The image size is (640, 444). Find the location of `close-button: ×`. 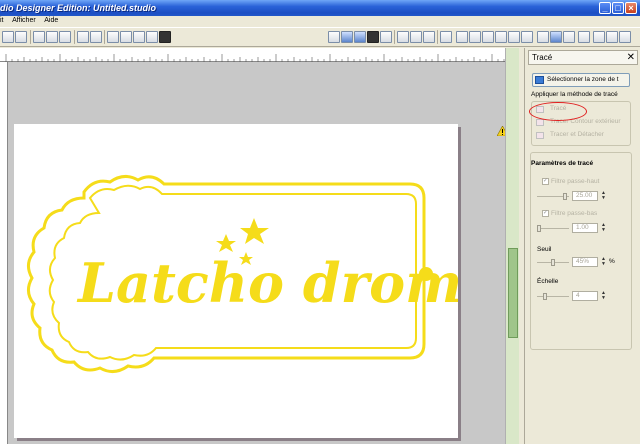

close-button: × is located at coordinates (631, 8).